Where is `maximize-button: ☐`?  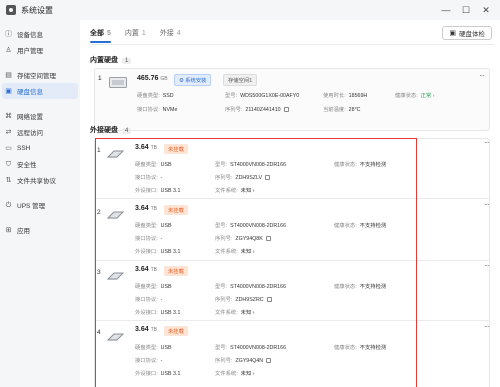
maximize-button: ☐ is located at coordinates (466, 10).